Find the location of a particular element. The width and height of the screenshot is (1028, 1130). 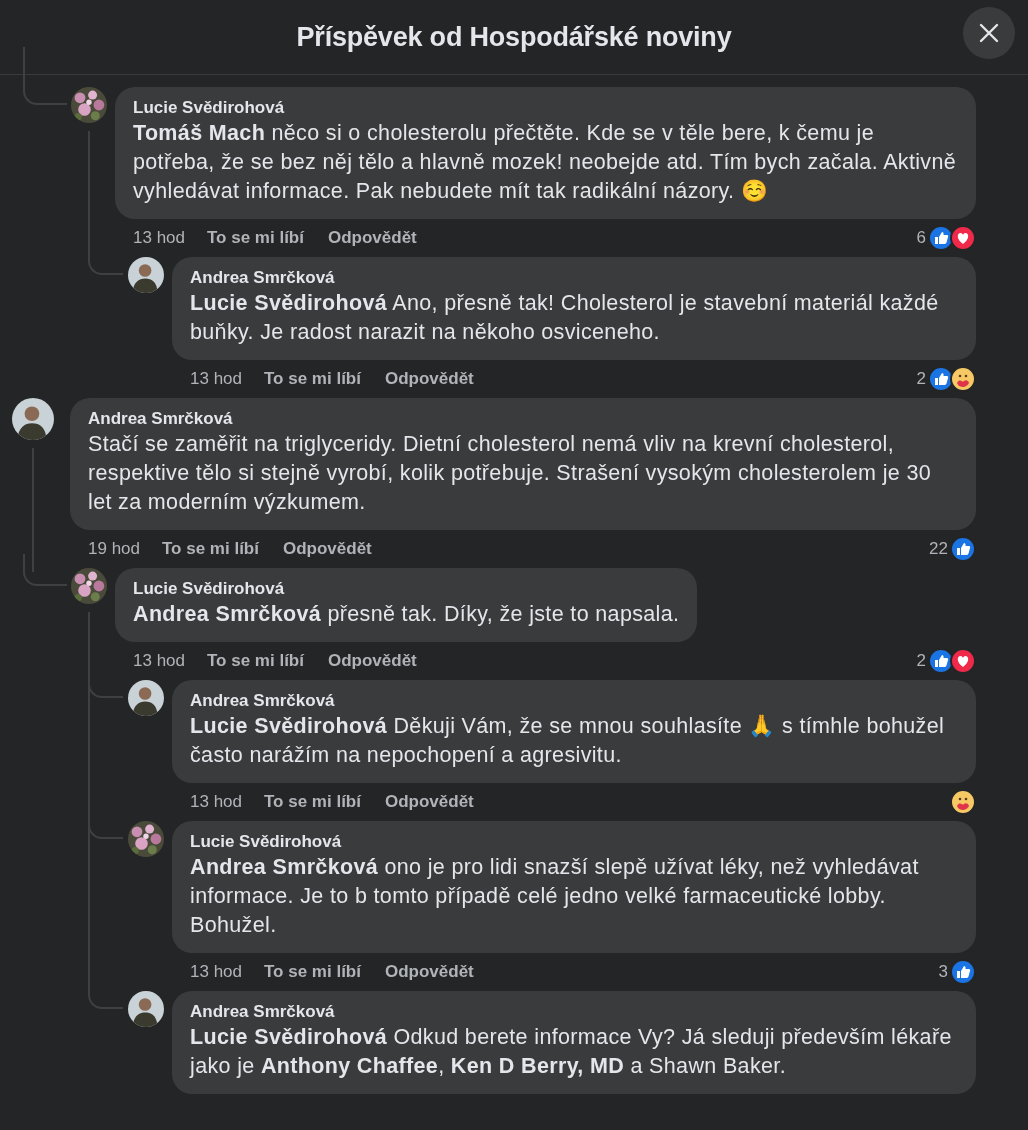

comment-text: Lucie Svědirohová Odkud berete informace Vy? Já sleduji především lékaře jako je Anthony Chaffee, Ken D Berry, MD a Shawn Baker. is located at coordinates (571, 1052).